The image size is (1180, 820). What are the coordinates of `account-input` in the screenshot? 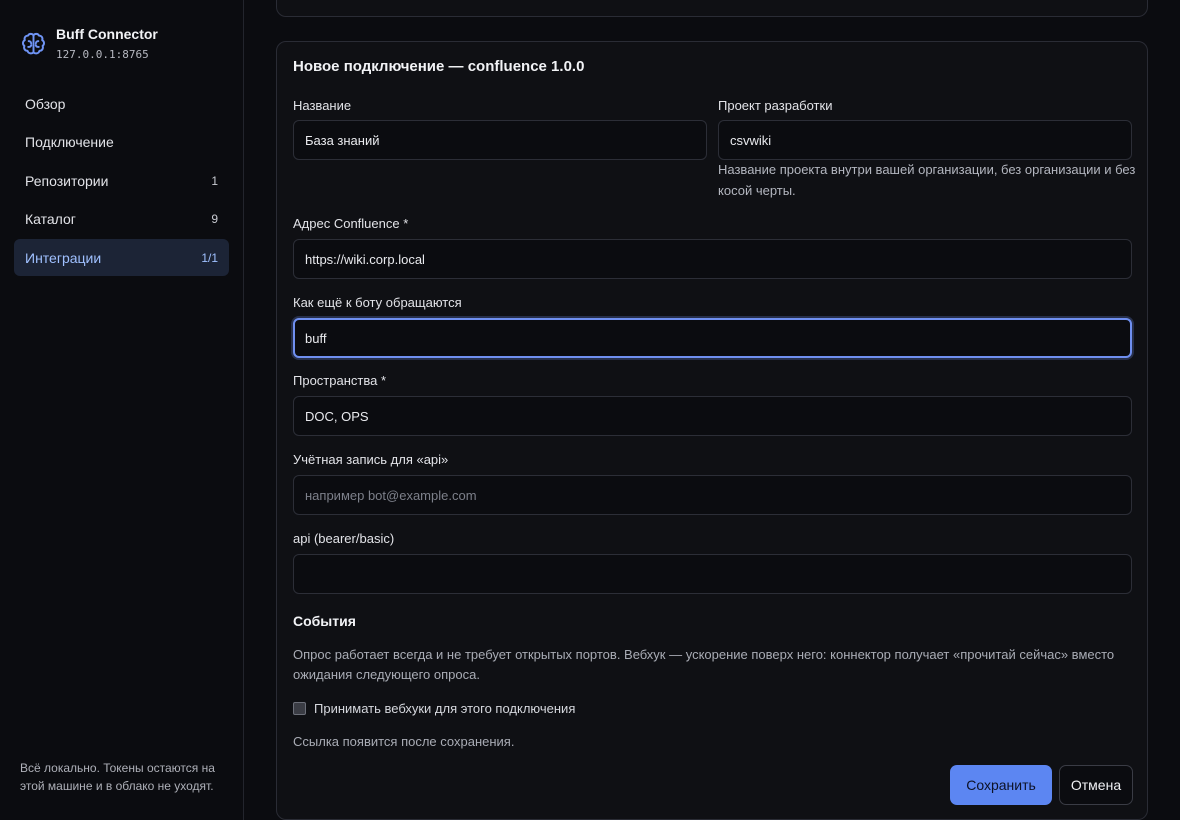 It's located at (712, 495).